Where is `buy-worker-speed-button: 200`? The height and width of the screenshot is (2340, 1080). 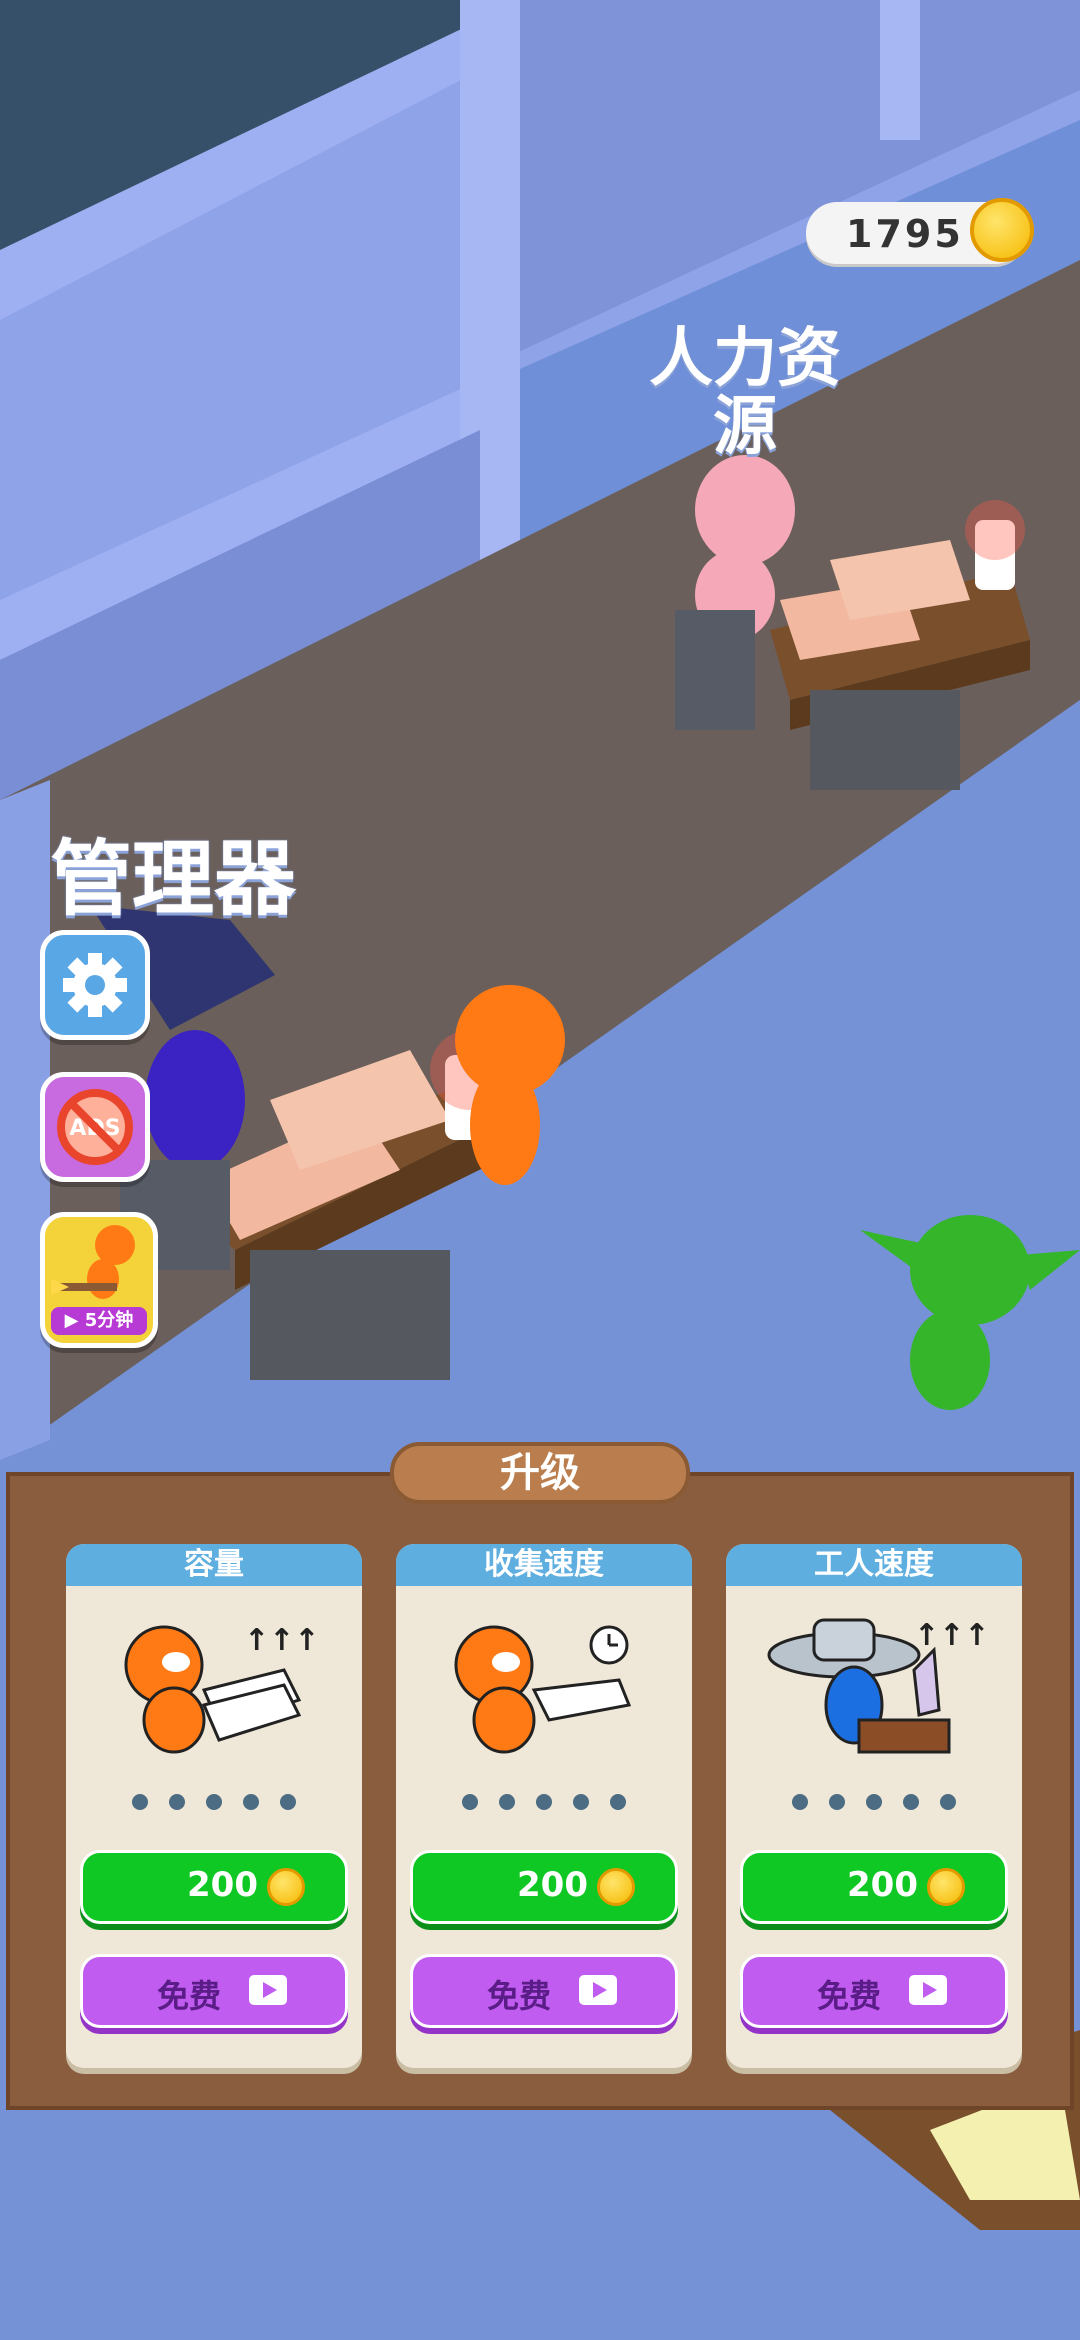 buy-worker-speed-button: 200 is located at coordinates (874, 1887).